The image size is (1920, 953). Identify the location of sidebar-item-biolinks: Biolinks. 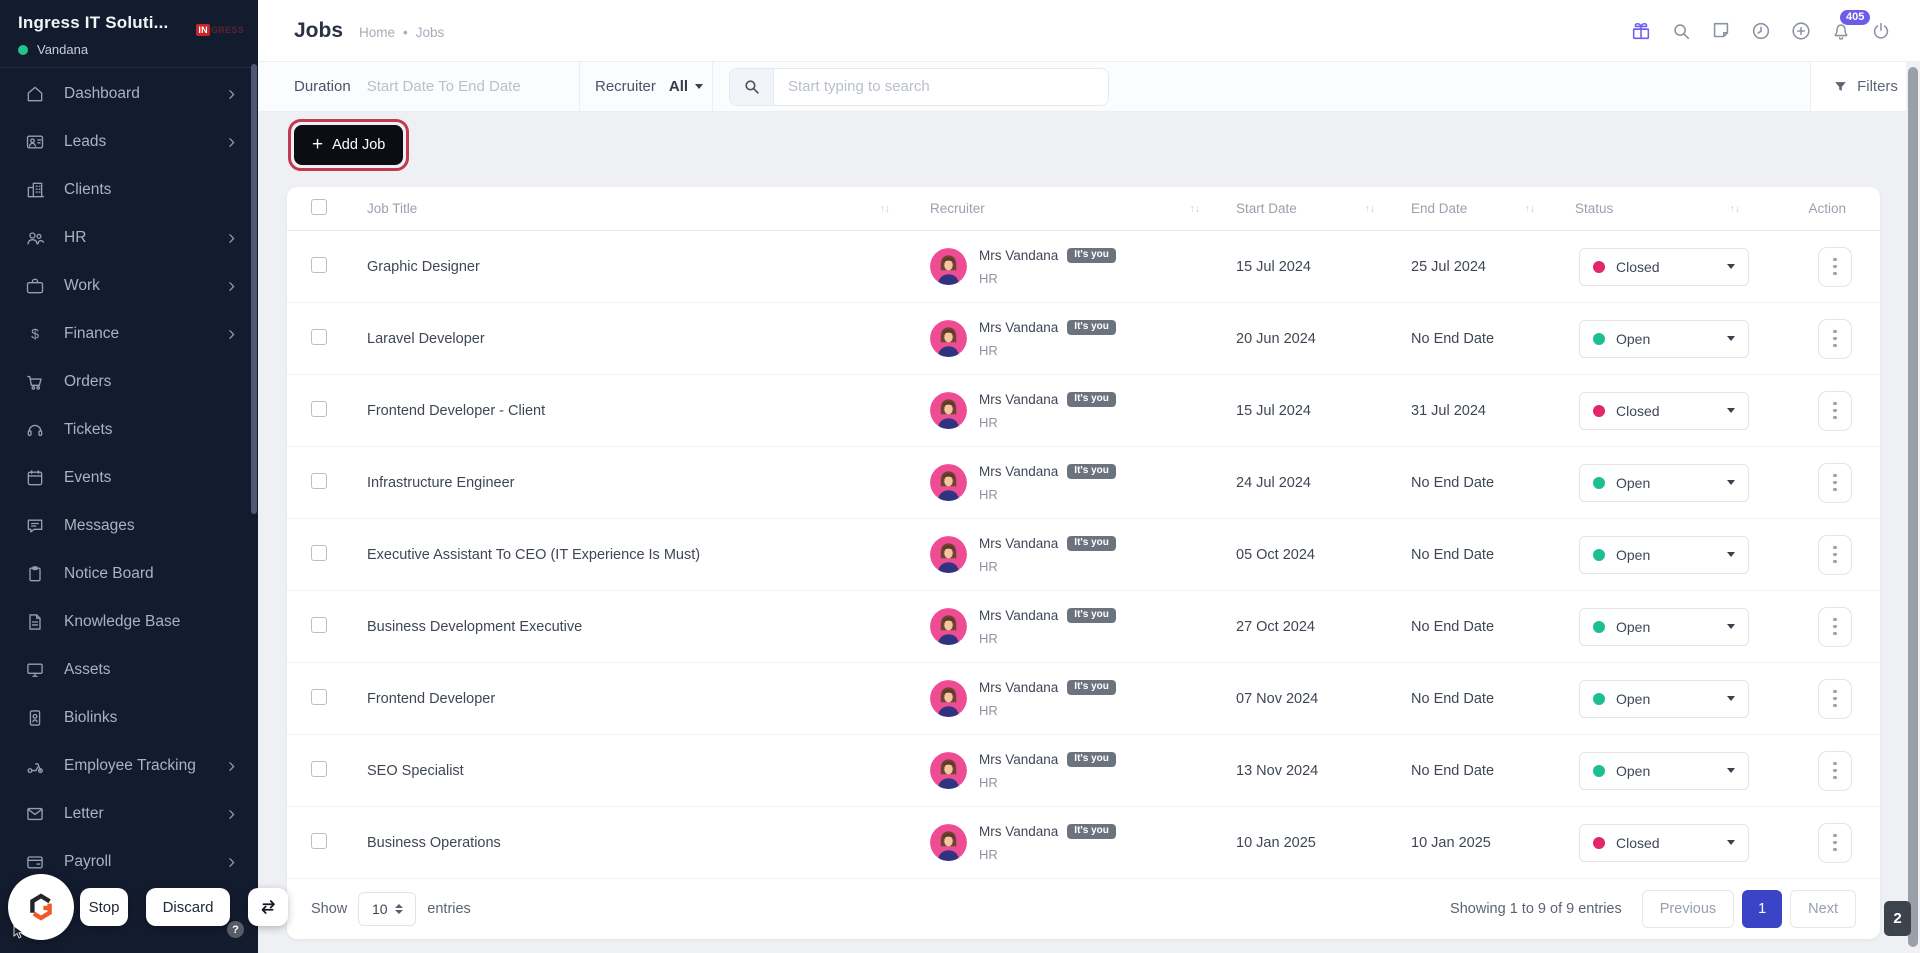
(129, 718).